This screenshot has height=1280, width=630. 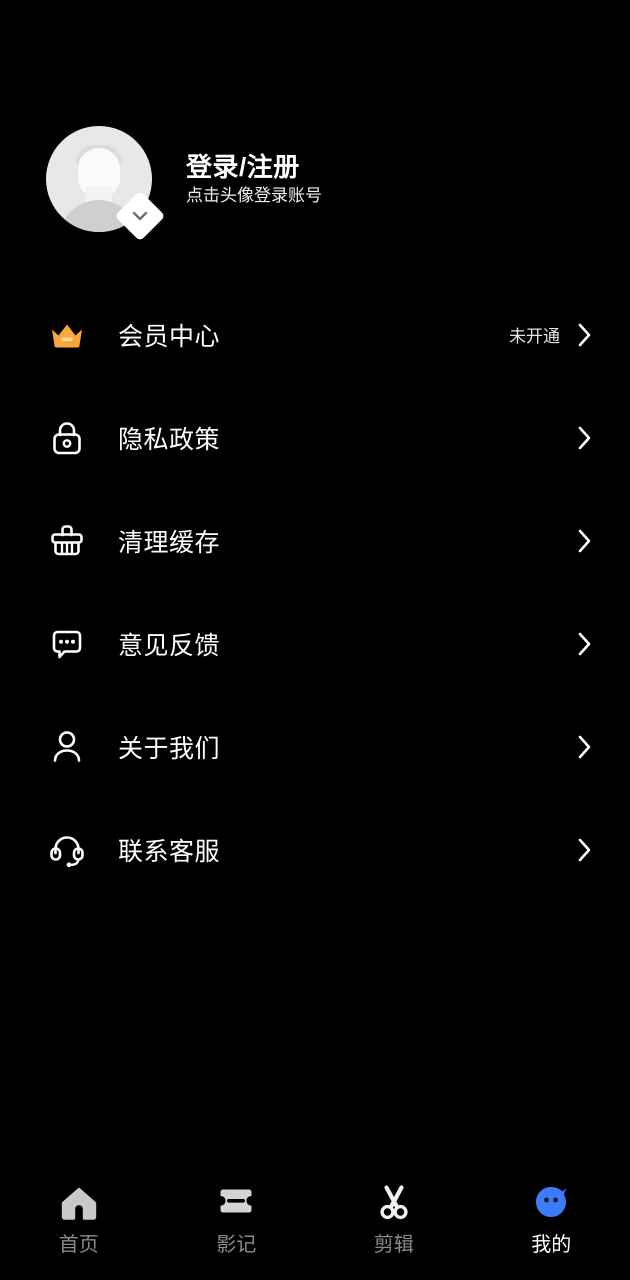 I want to click on tab-label-home: 首页, so click(x=78, y=1245).